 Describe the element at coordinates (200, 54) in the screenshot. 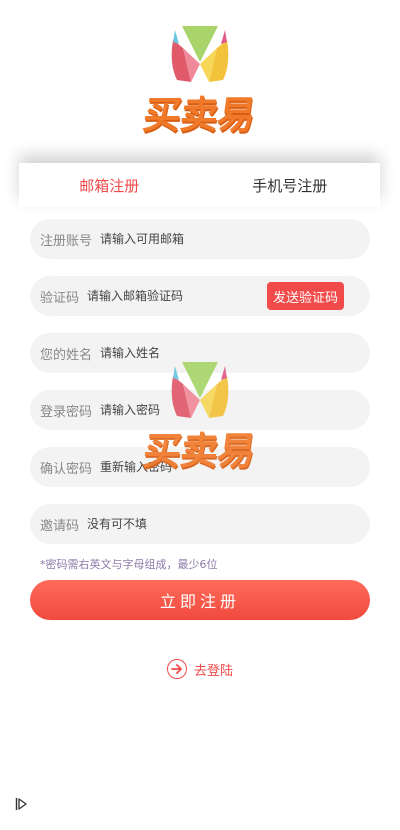

I see `logo-mark-icon` at that location.